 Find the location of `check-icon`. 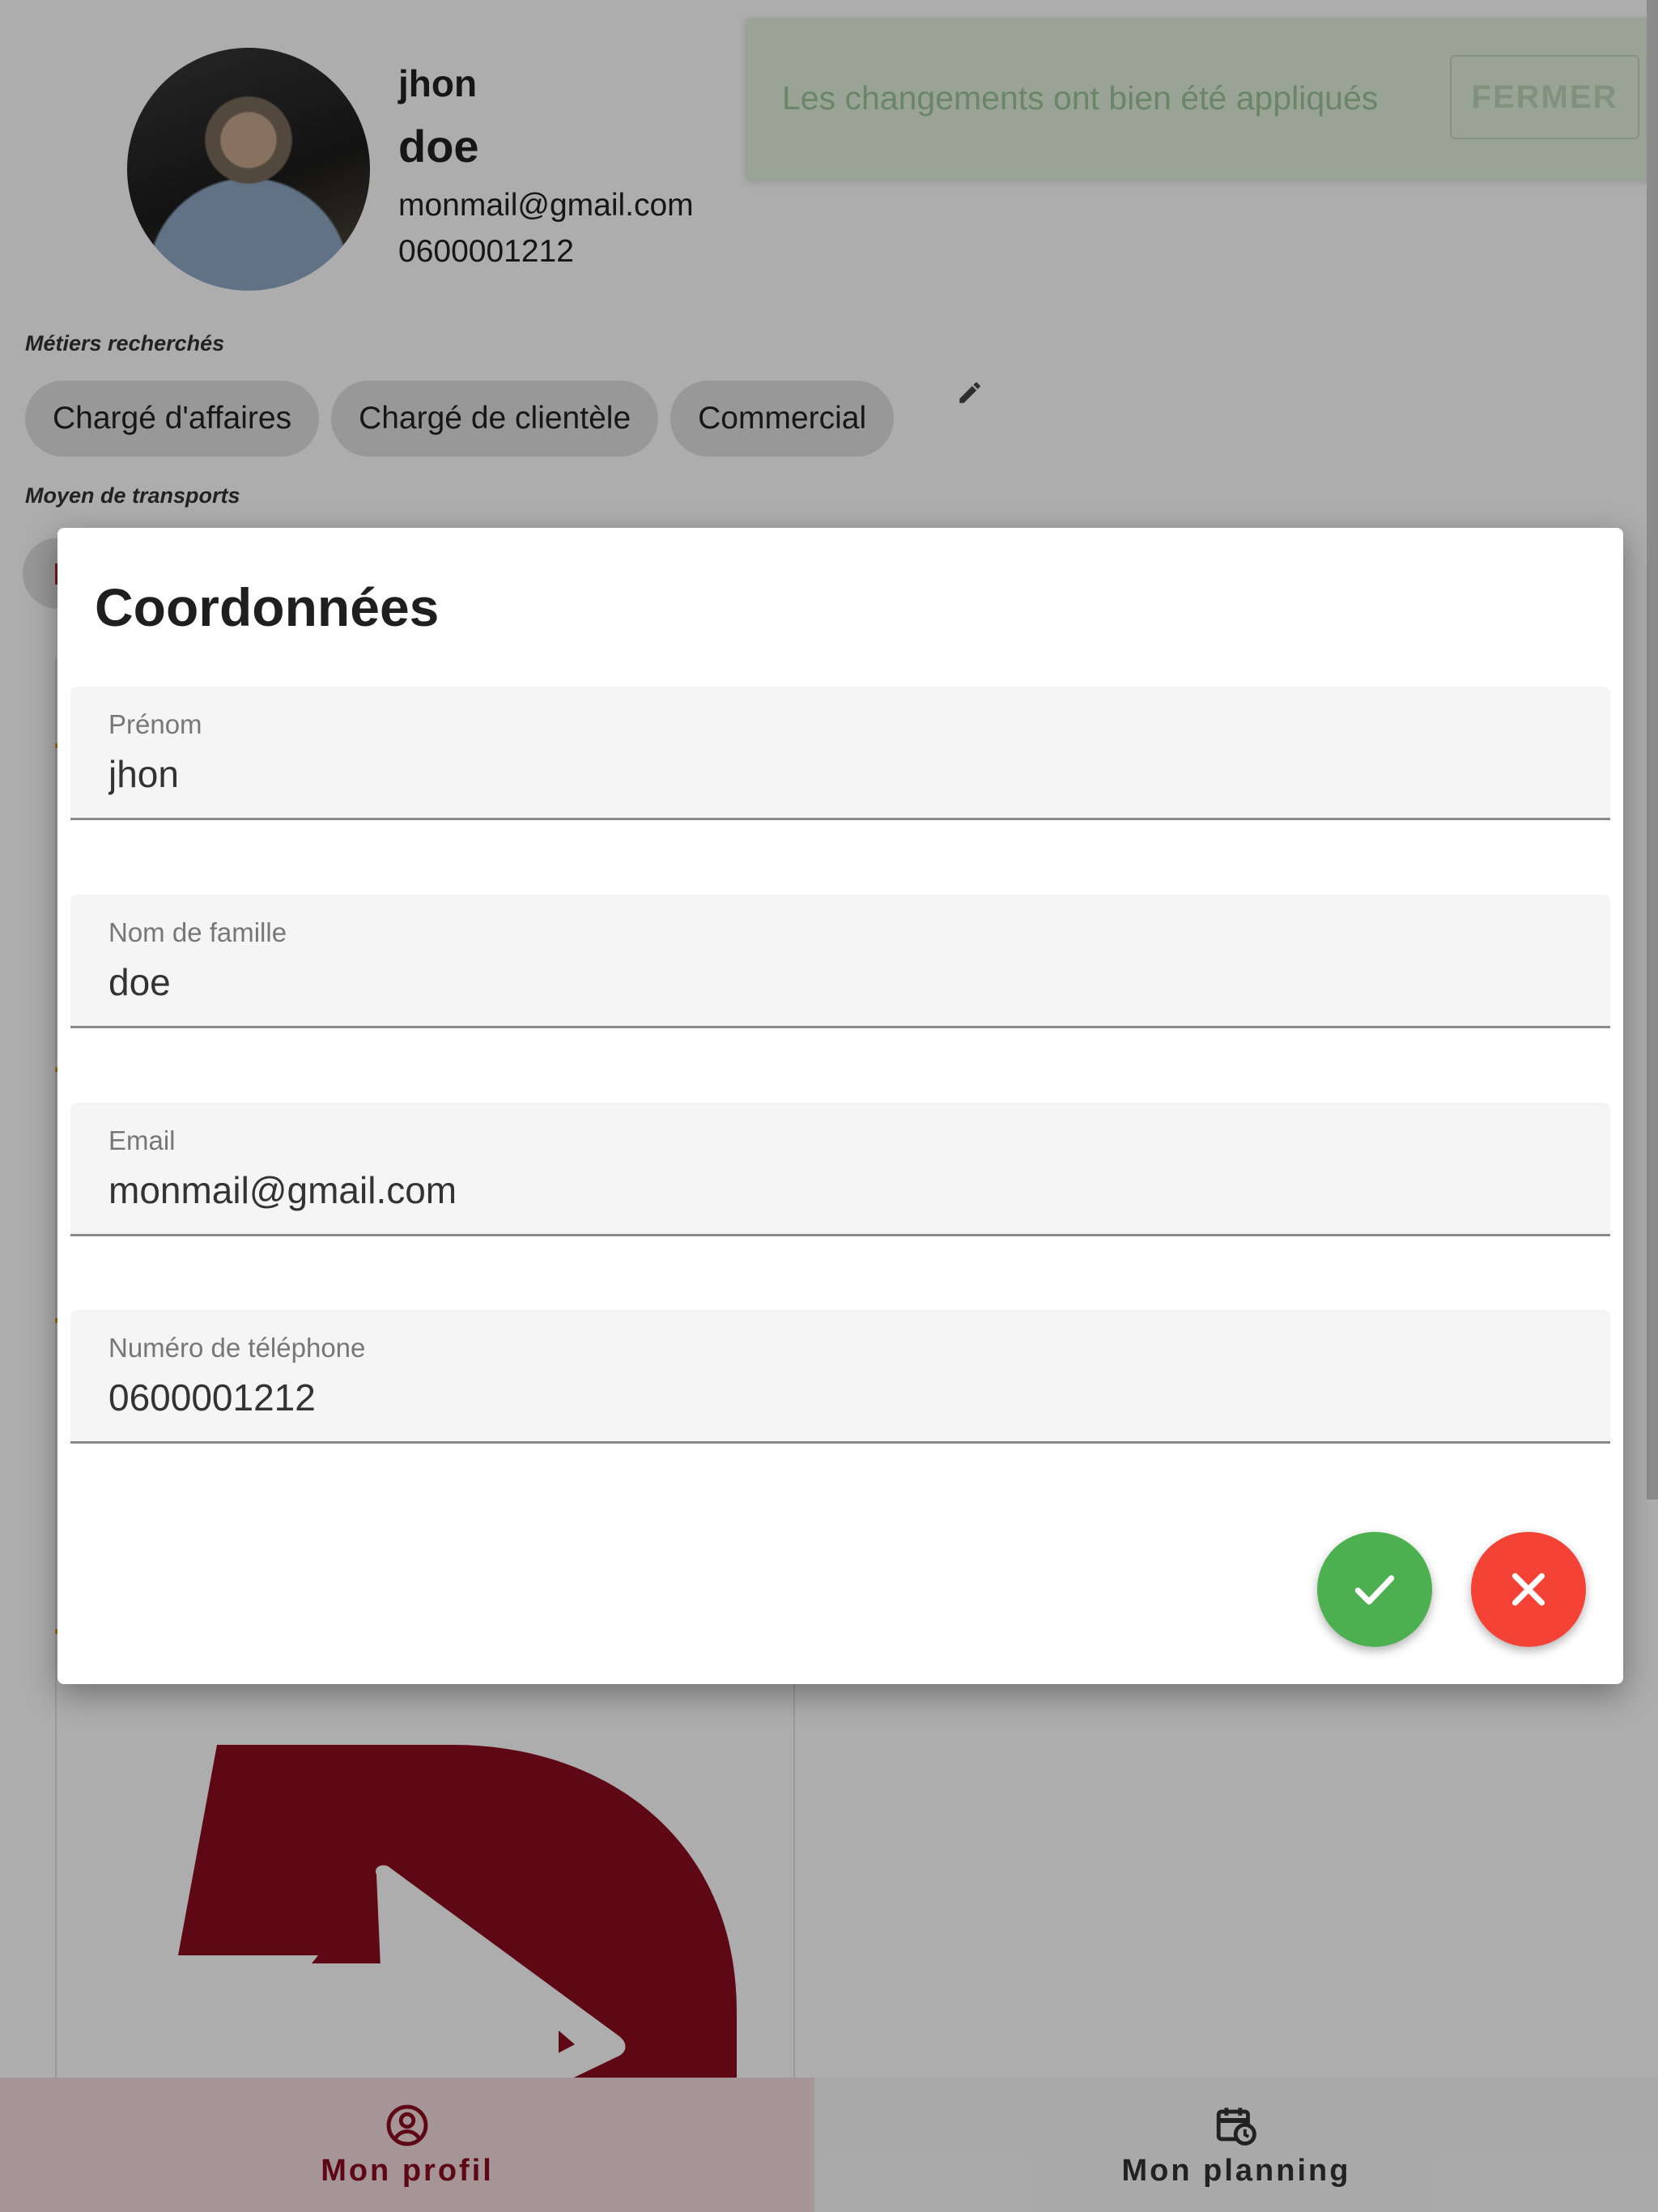

check-icon is located at coordinates (1374, 1590).